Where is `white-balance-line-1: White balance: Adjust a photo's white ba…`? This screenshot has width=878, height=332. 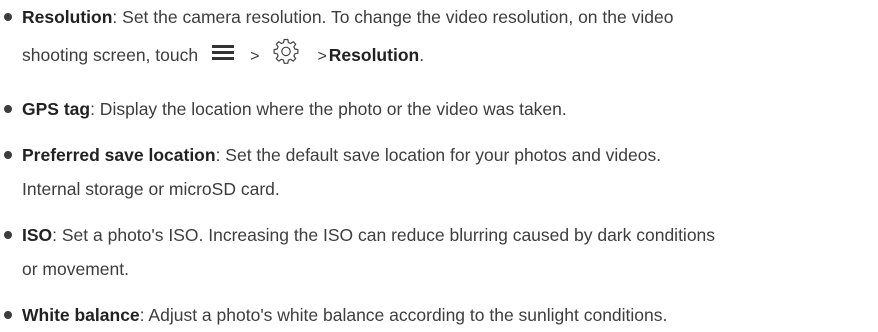
white-balance-line-1: White balance: Adjust a photo's white ba… is located at coordinates (447, 315).